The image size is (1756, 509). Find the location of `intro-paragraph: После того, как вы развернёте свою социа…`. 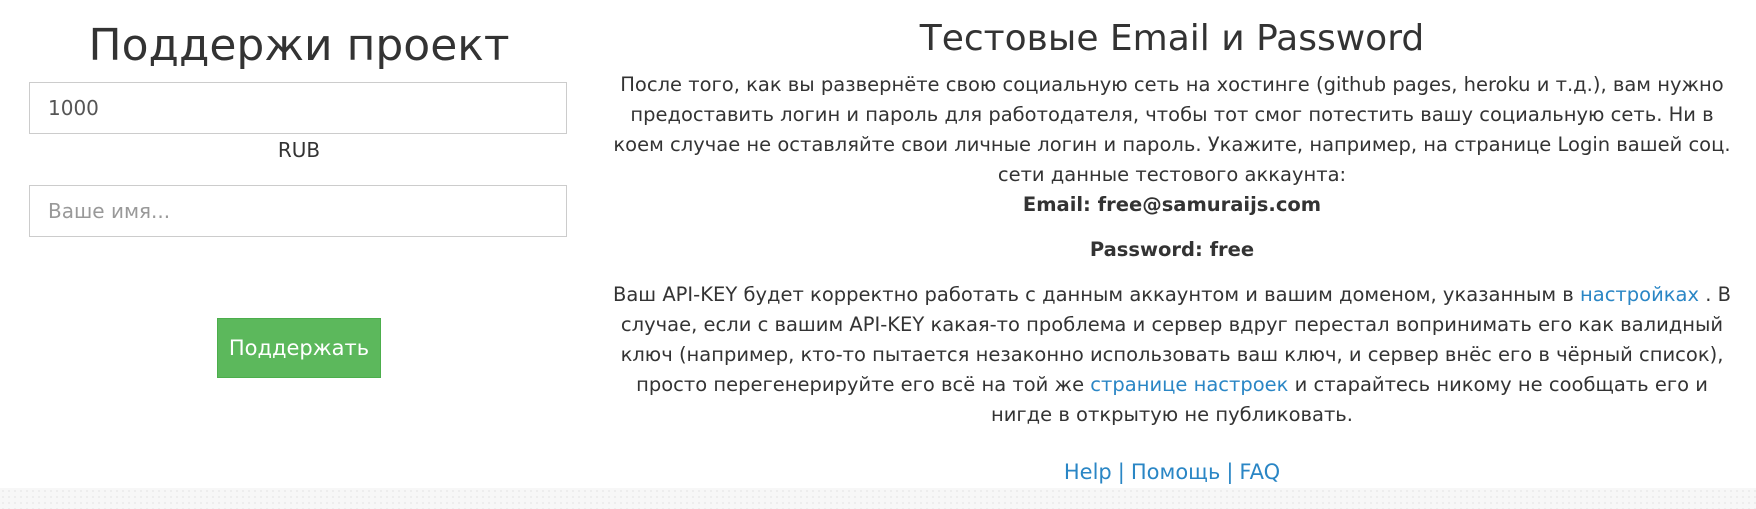

intro-paragraph: После того, как вы развернёте свою социа… is located at coordinates (1172, 129).